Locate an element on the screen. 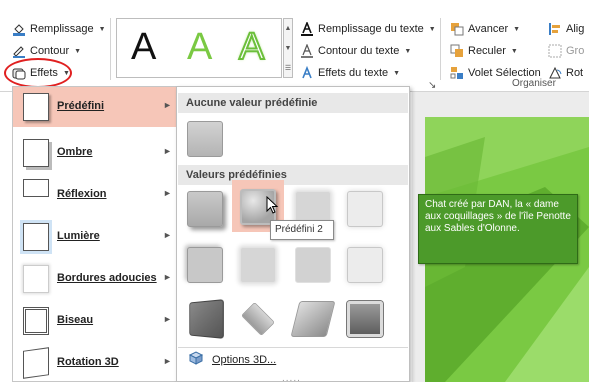  shape-fill-label: Remplissage is located at coordinates (62, 29).